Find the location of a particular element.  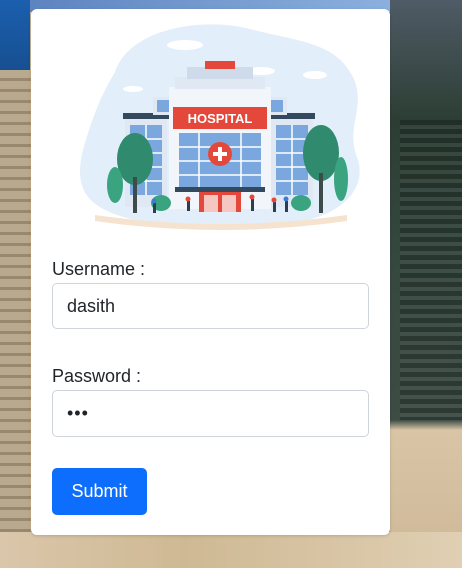

password-label: Password : is located at coordinates (97, 376).